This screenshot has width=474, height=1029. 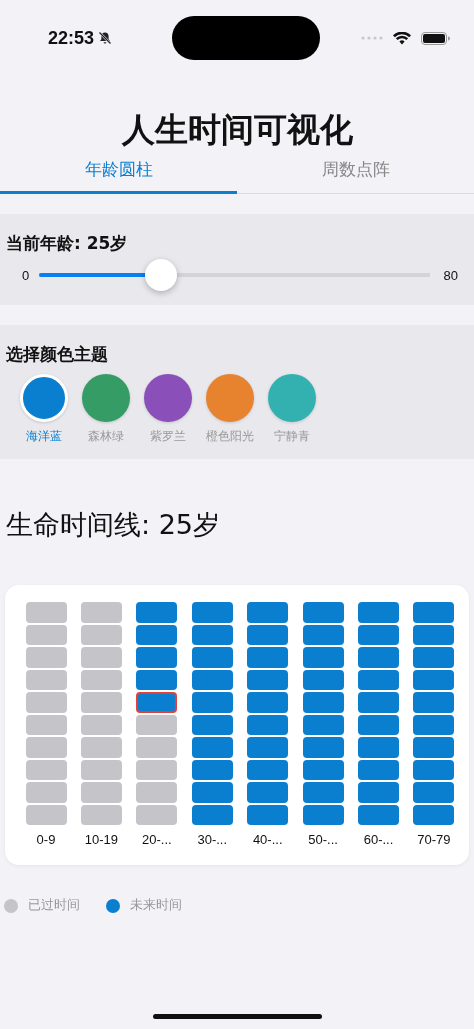 I want to click on decade-label: 70-79, so click(x=434, y=839).